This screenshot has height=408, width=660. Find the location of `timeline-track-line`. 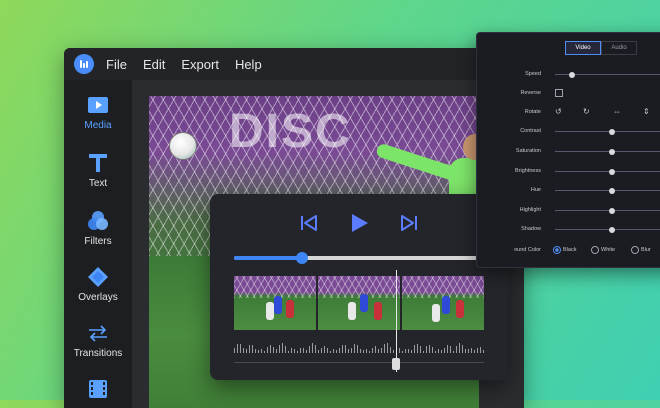

timeline-track-line is located at coordinates (359, 362).